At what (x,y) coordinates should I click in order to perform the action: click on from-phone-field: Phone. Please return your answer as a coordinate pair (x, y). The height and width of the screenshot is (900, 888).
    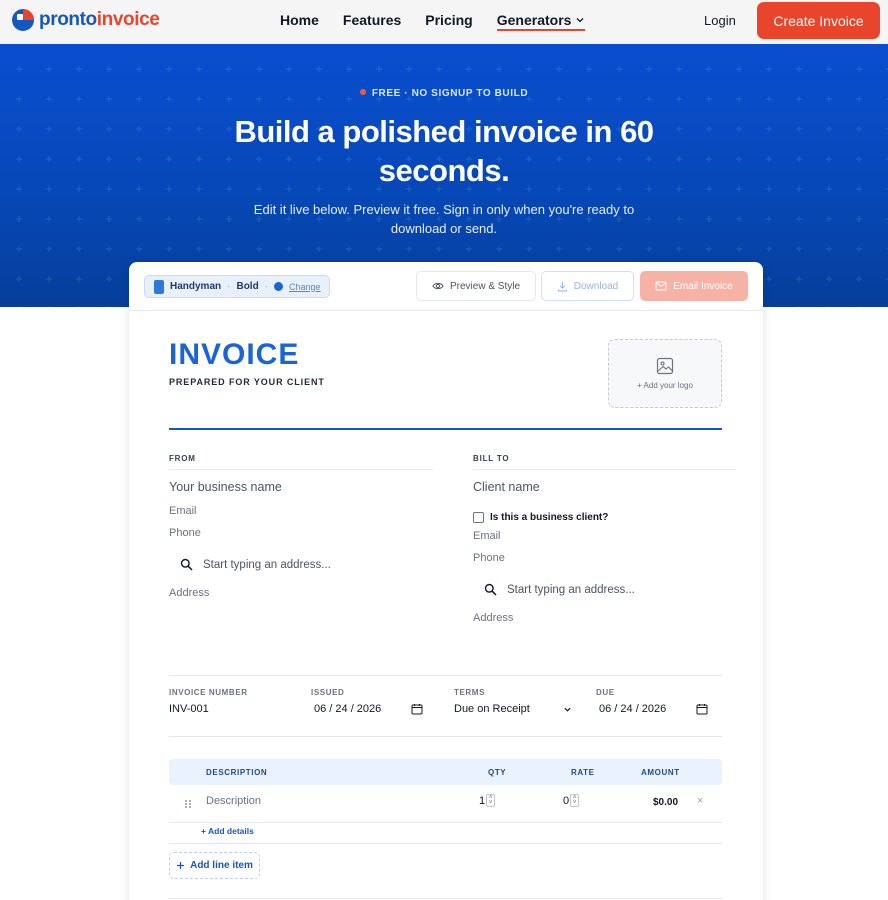
    Looking at the image, I should click on (185, 533).